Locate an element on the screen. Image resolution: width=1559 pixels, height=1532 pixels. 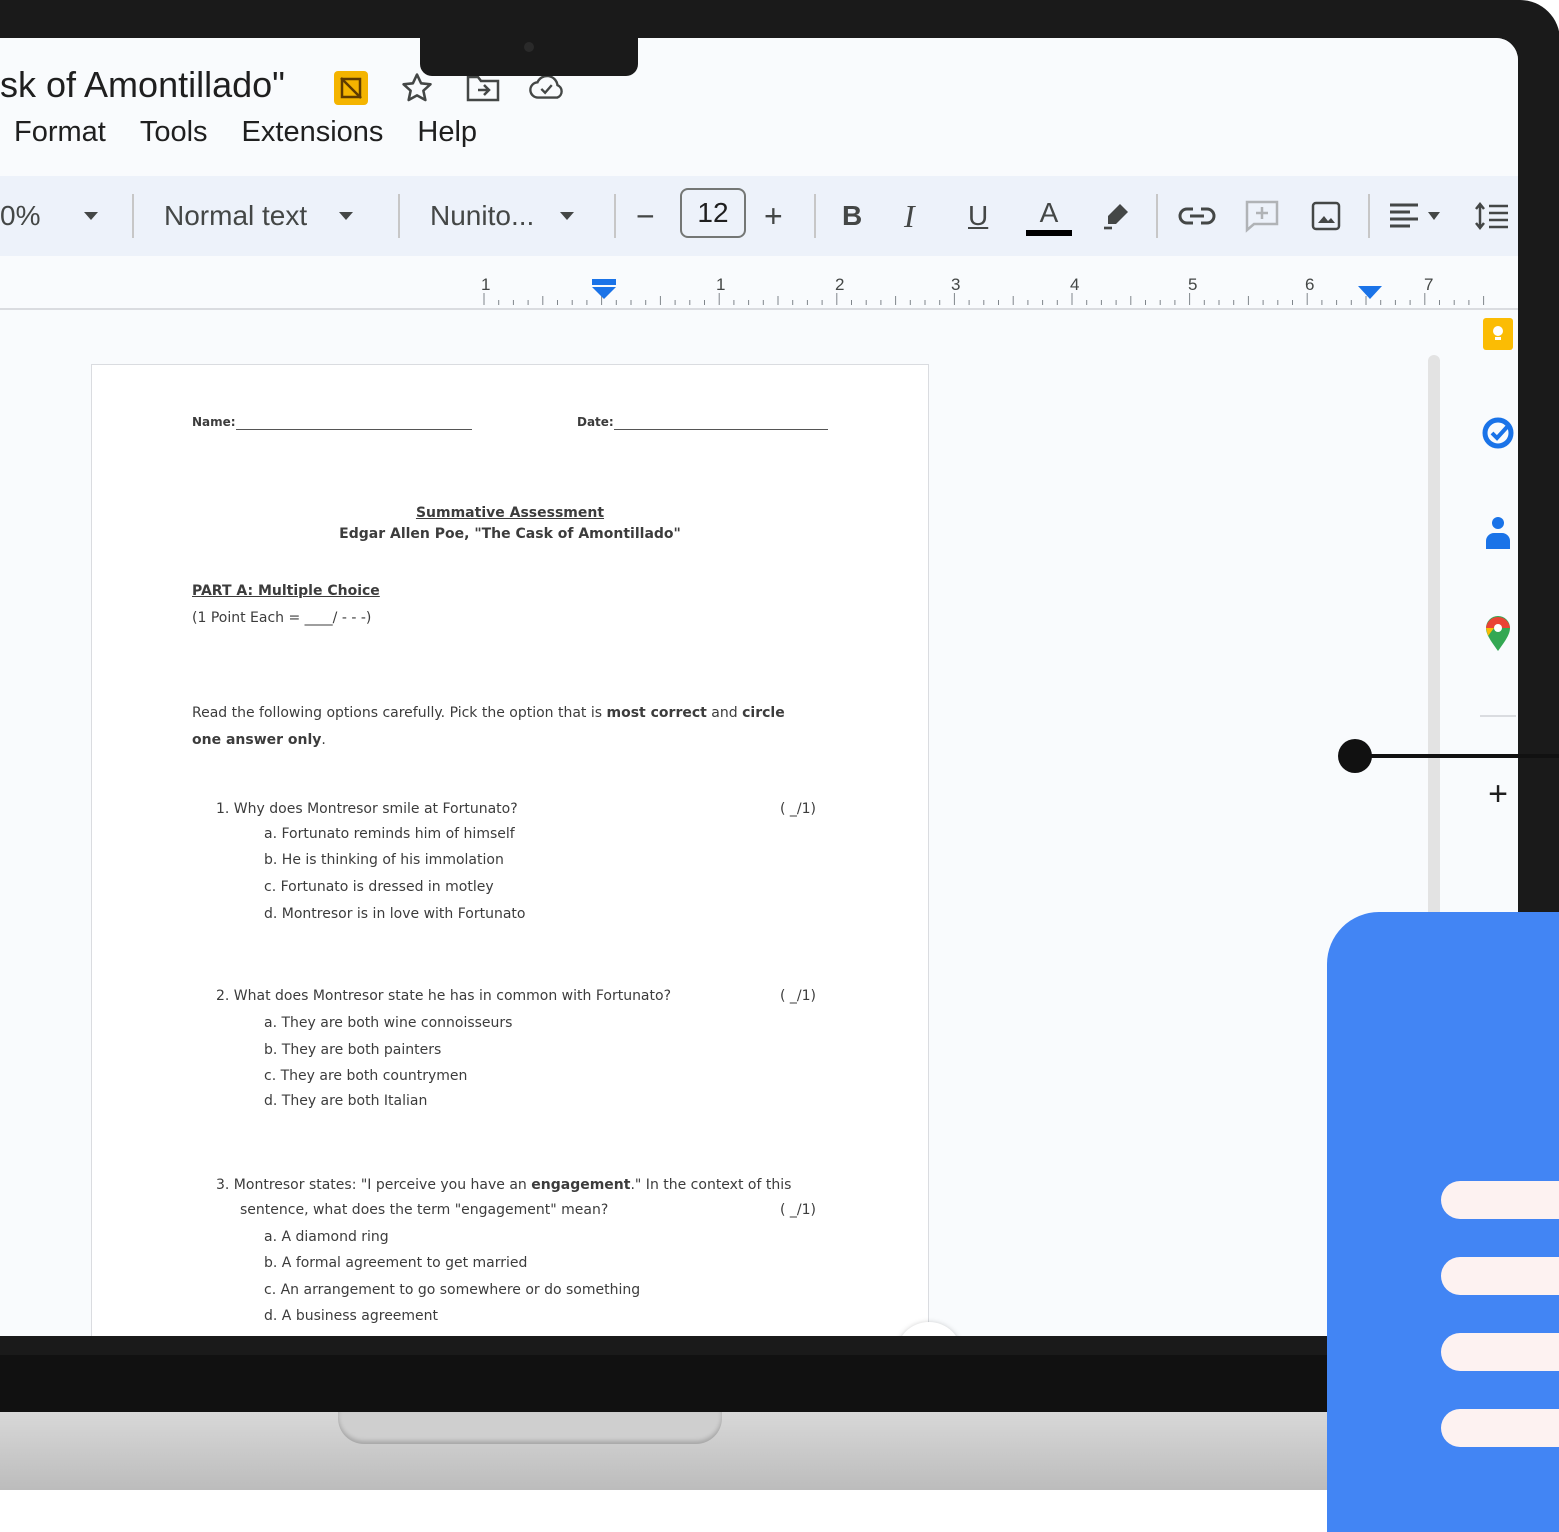
question-1-option: d. Montresor is in love with Fortunato is located at coordinates (395, 914).